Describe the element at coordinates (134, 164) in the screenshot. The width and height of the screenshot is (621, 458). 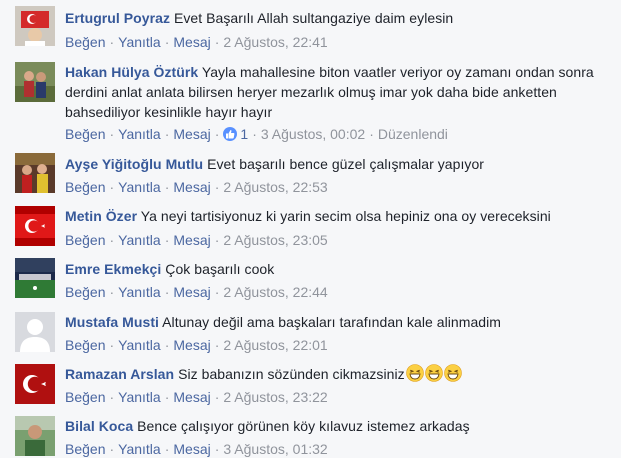
I see `comment-author: Ayşe Yiğitoğlu Mutlu` at that location.